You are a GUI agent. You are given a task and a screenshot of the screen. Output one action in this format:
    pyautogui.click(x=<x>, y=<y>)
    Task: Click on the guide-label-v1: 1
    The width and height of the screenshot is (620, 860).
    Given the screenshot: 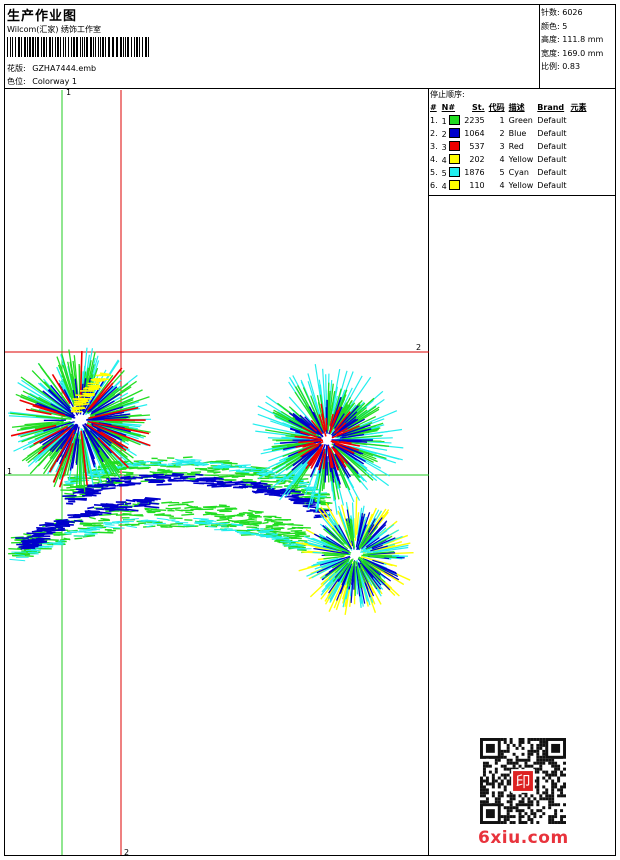 What is the action you would take?
    pyautogui.click(x=69, y=92)
    